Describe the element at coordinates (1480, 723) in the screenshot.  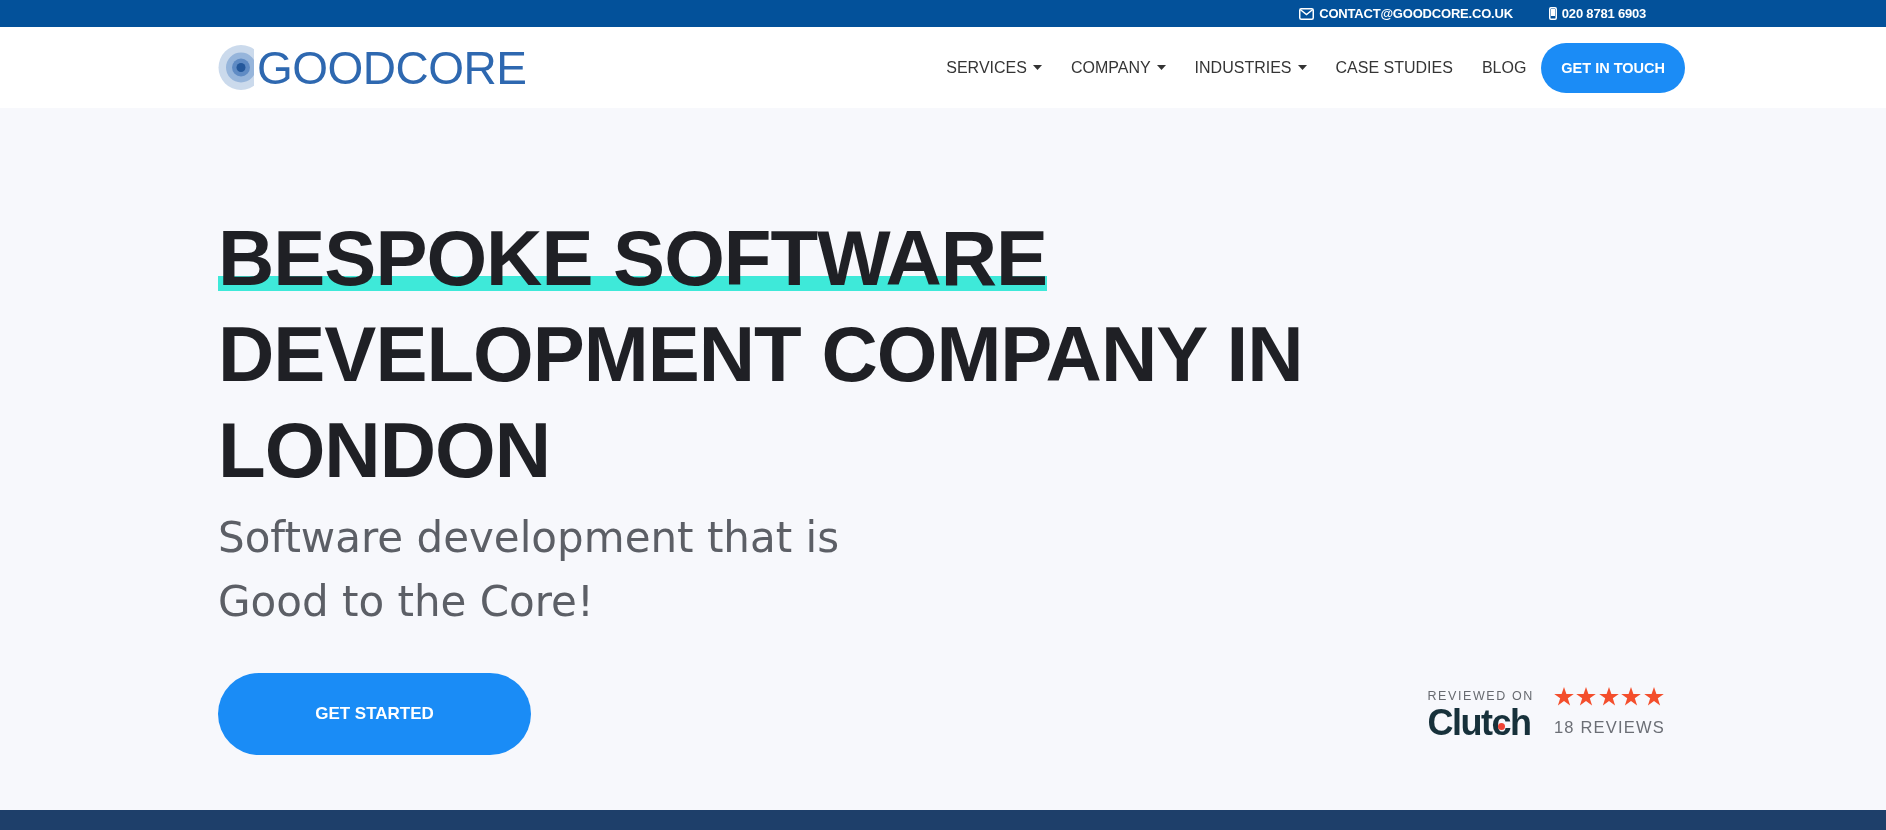
I see `clutch-link: Clutch` at that location.